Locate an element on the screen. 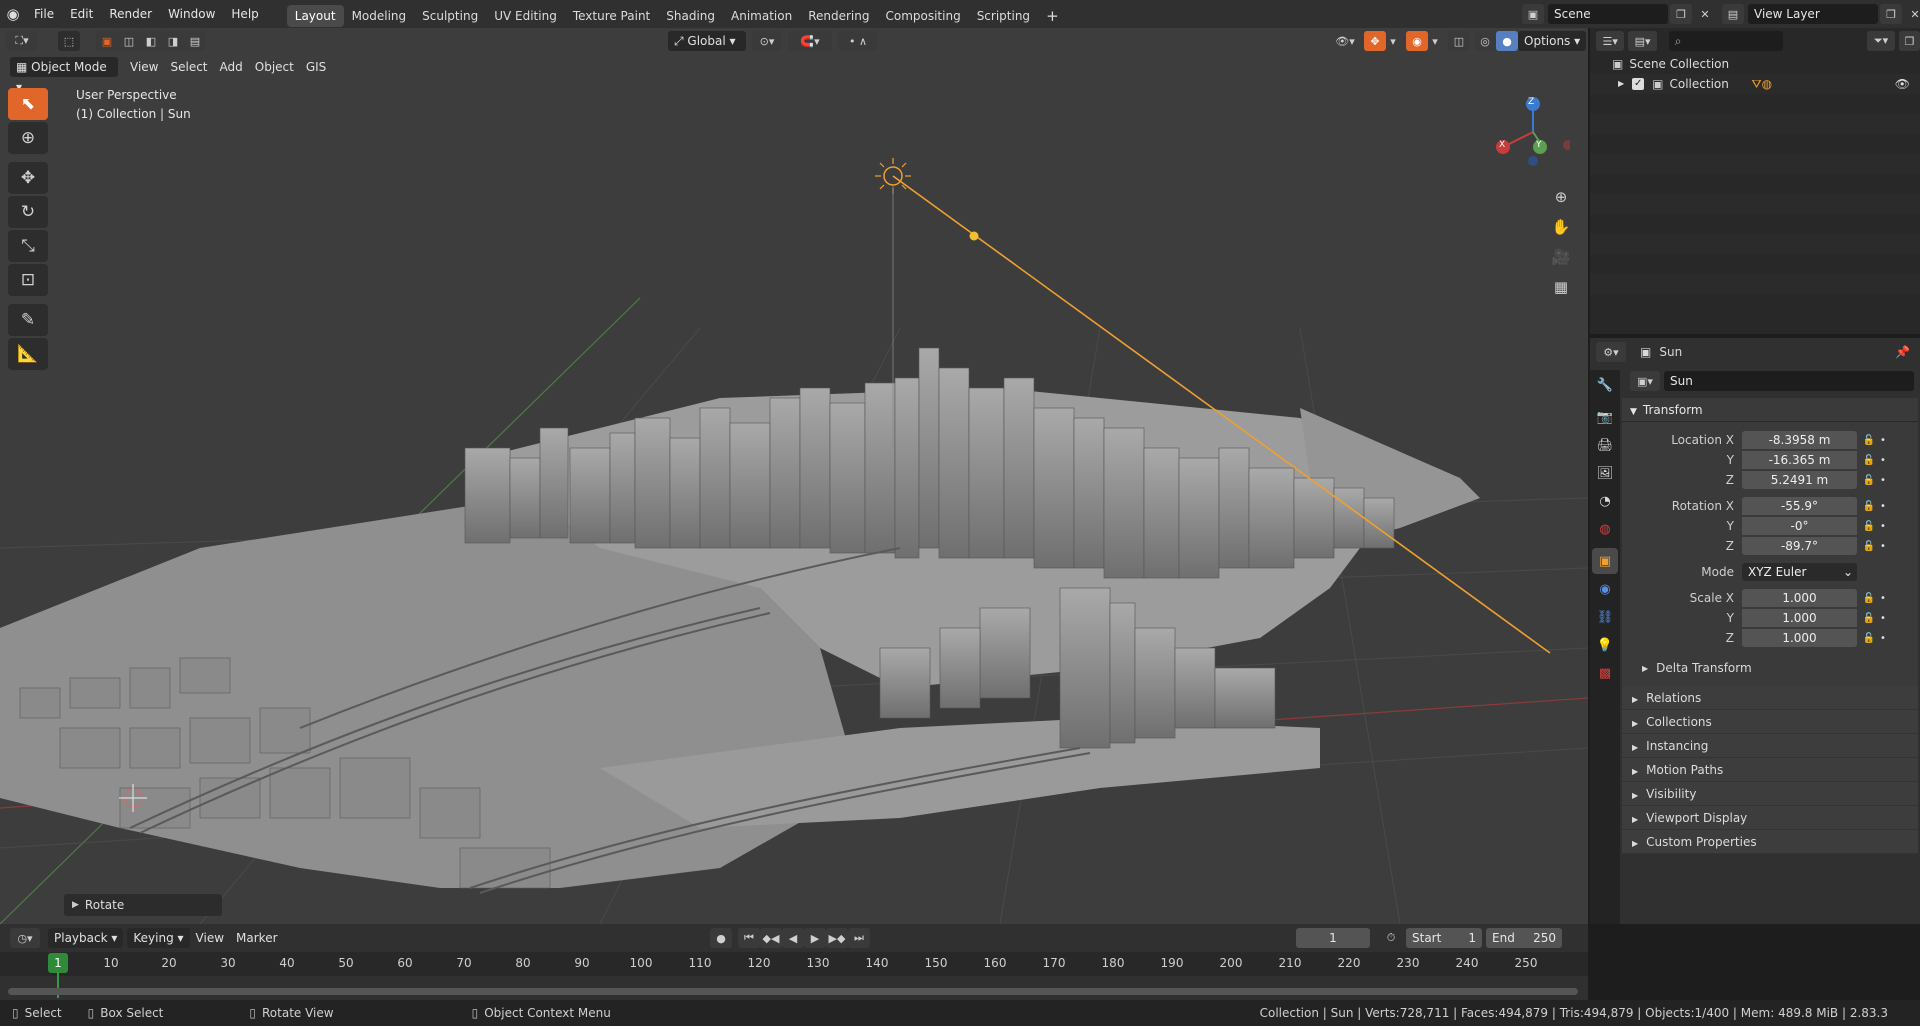  tab-texture-paint: Texture Paint is located at coordinates (611, 16).